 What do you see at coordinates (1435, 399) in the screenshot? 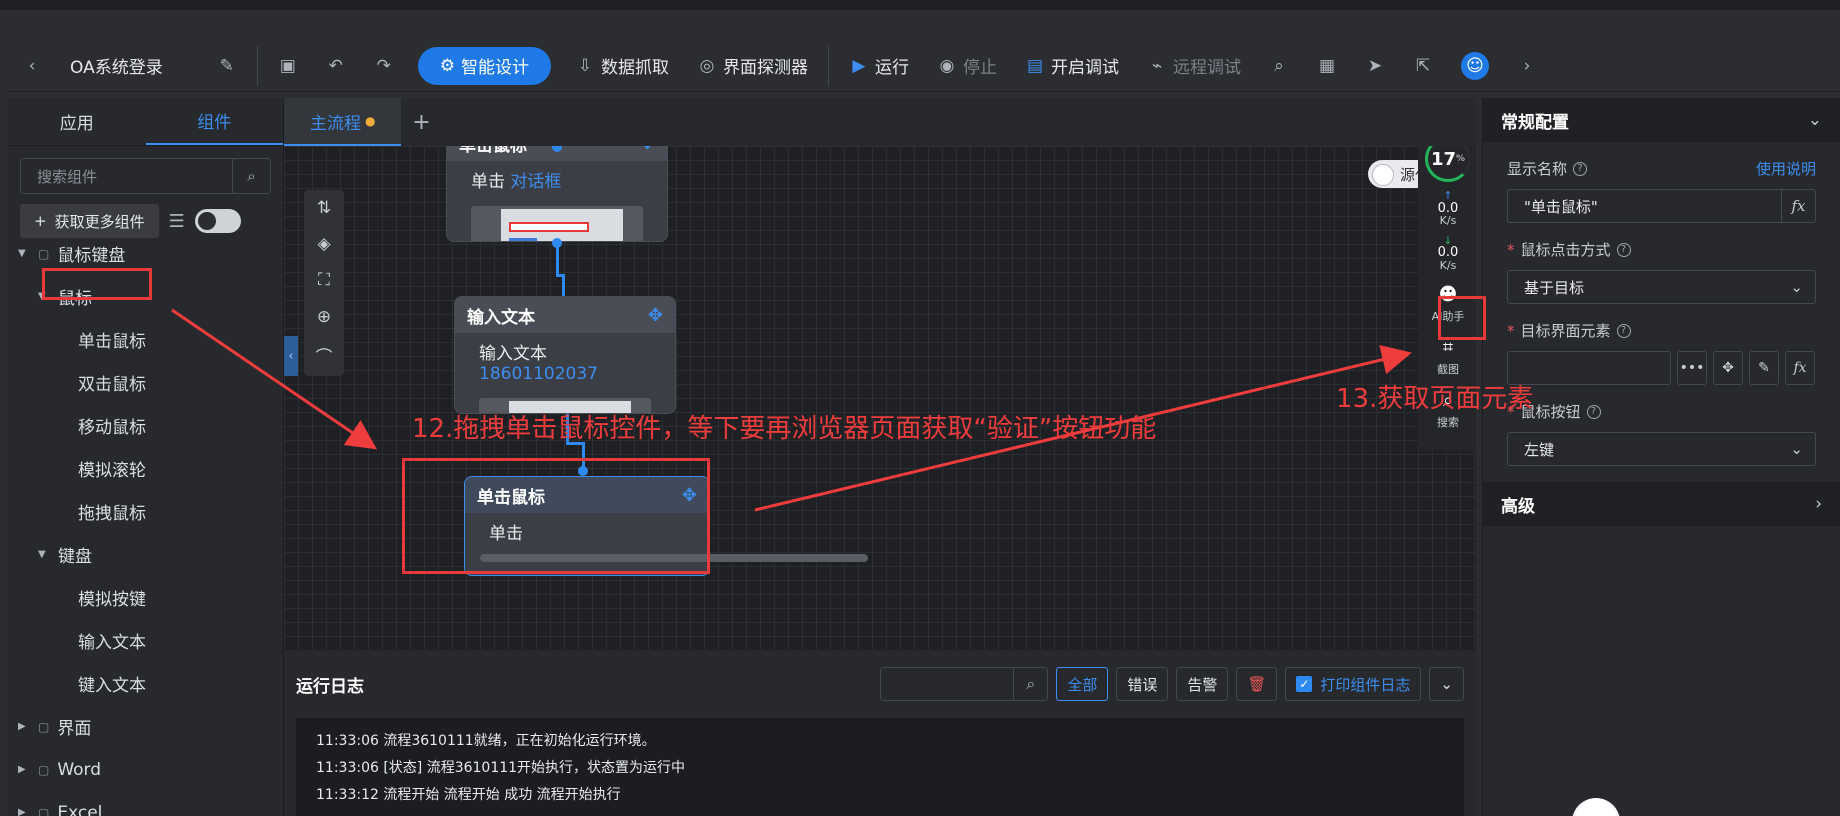
I see `annotation-step-13: 13.获取页面元素` at bounding box center [1435, 399].